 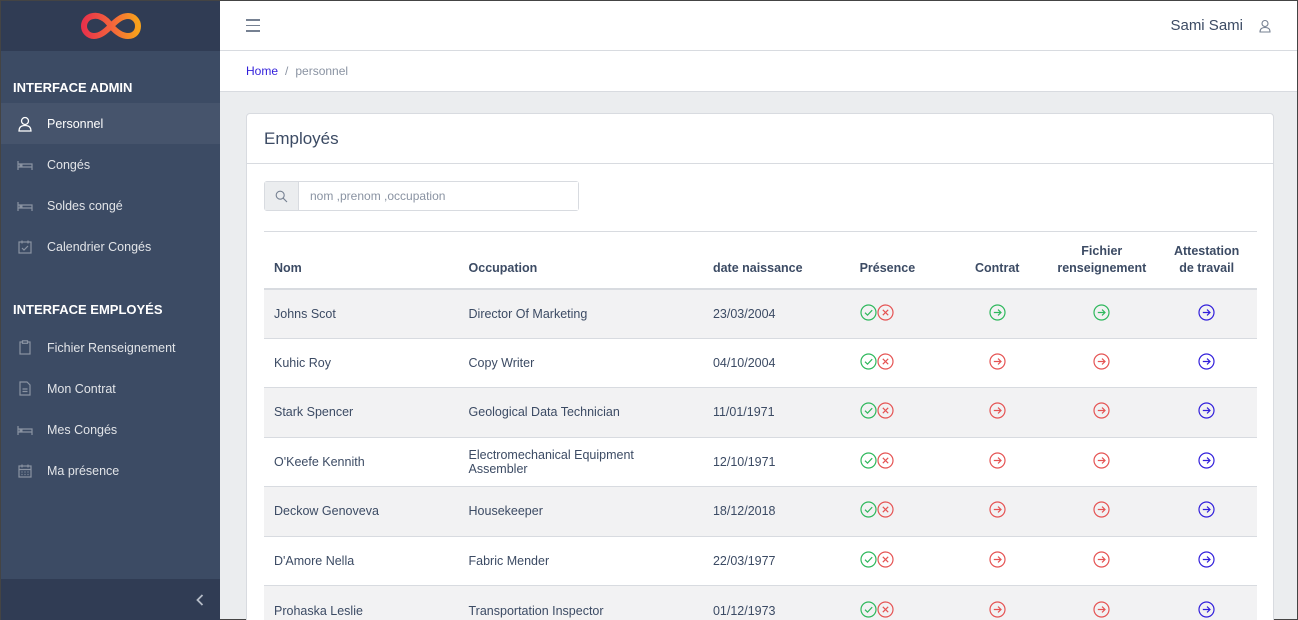 What do you see at coordinates (88, 309) in the screenshot?
I see `nav-title-employes: INTERFACE EMPLOYÉS` at bounding box center [88, 309].